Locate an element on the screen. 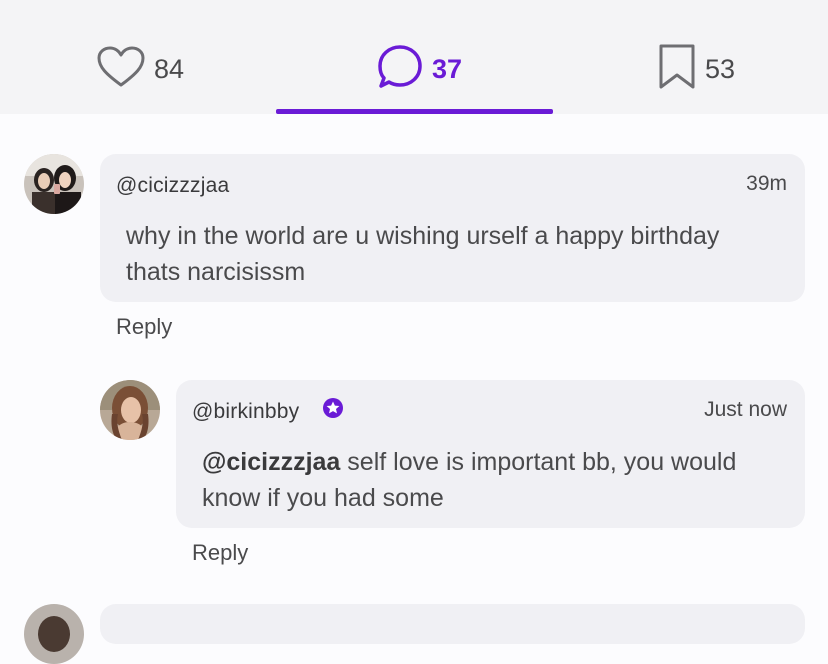  comment-timestamp: 39m is located at coordinates (766, 183).